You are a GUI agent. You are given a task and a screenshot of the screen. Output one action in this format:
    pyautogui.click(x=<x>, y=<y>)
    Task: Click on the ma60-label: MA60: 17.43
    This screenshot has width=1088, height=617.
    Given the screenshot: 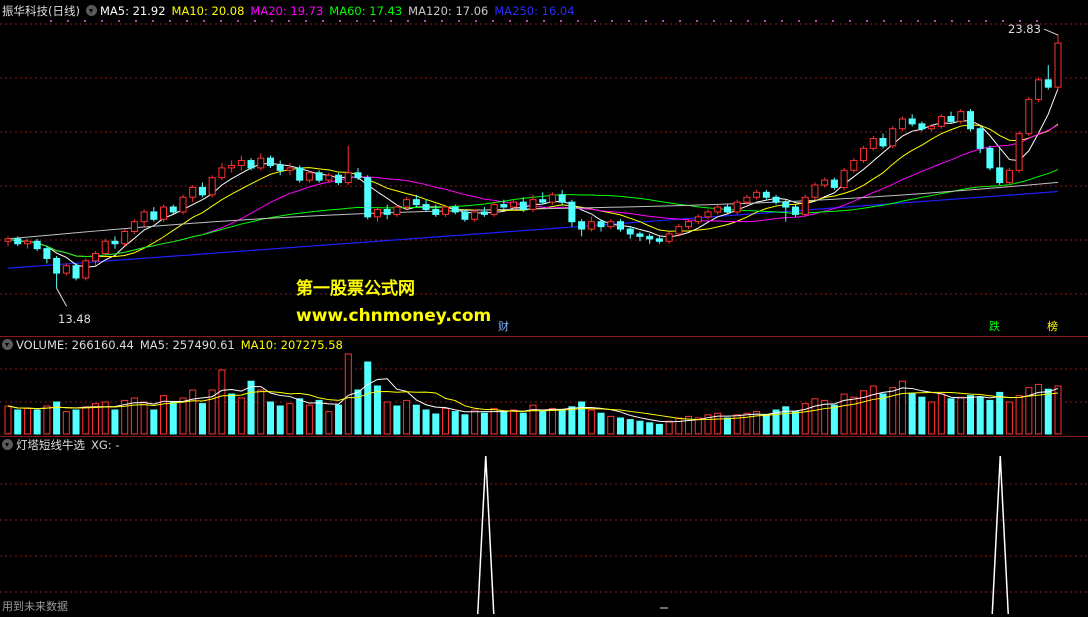 What is the action you would take?
    pyautogui.click(x=366, y=11)
    